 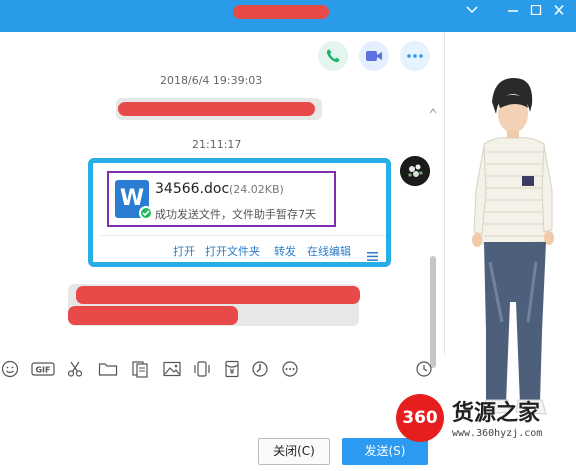 What do you see at coordinates (415, 171) in the screenshot?
I see `avatar` at bounding box center [415, 171].